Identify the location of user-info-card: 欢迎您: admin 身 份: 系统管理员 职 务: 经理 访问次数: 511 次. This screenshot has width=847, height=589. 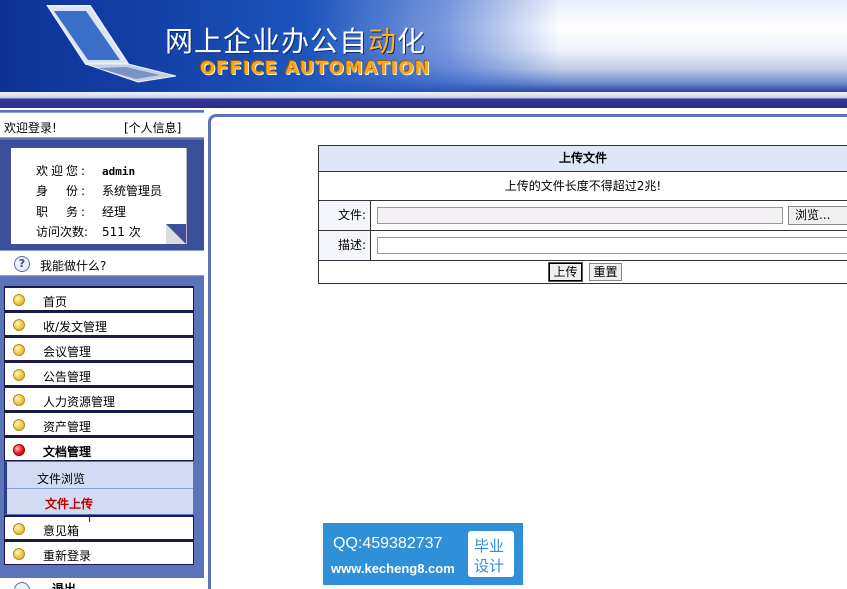
(99, 196).